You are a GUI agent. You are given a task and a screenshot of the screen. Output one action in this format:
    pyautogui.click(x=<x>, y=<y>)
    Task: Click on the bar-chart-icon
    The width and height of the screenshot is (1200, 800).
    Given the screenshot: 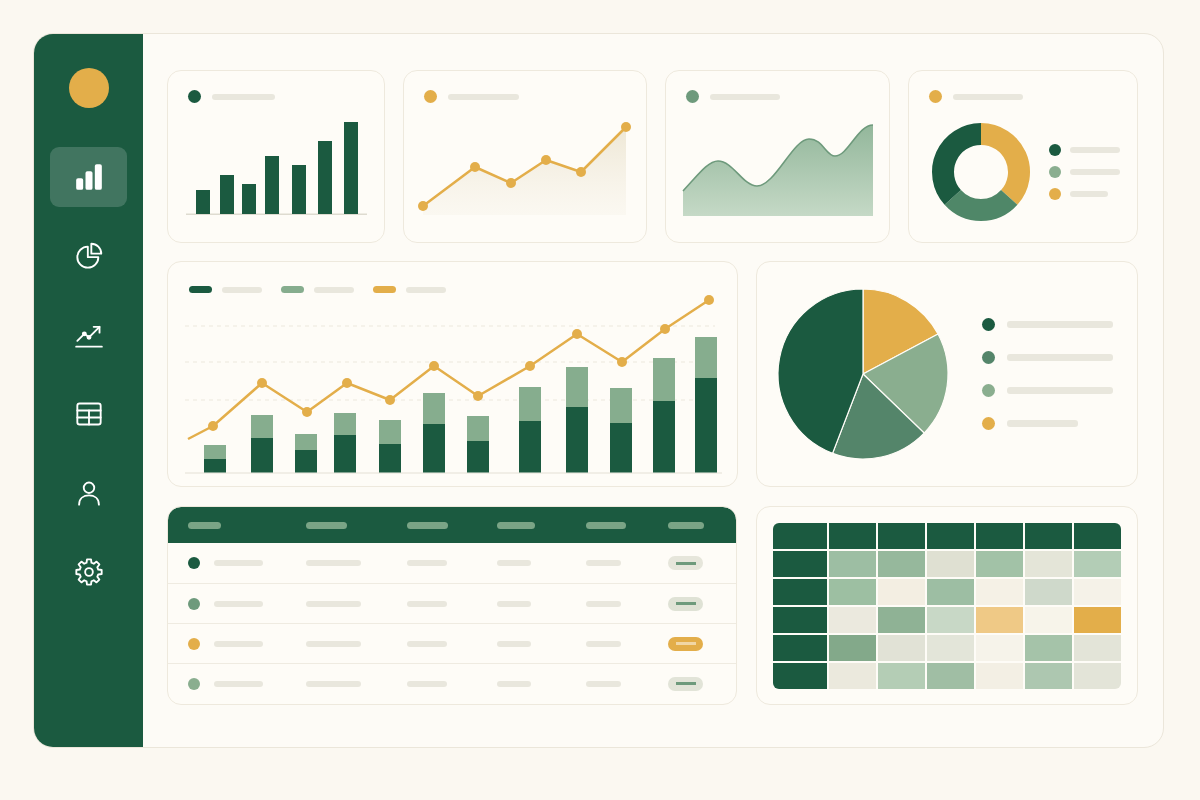 What is the action you would take?
    pyautogui.click(x=88, y=177)
    